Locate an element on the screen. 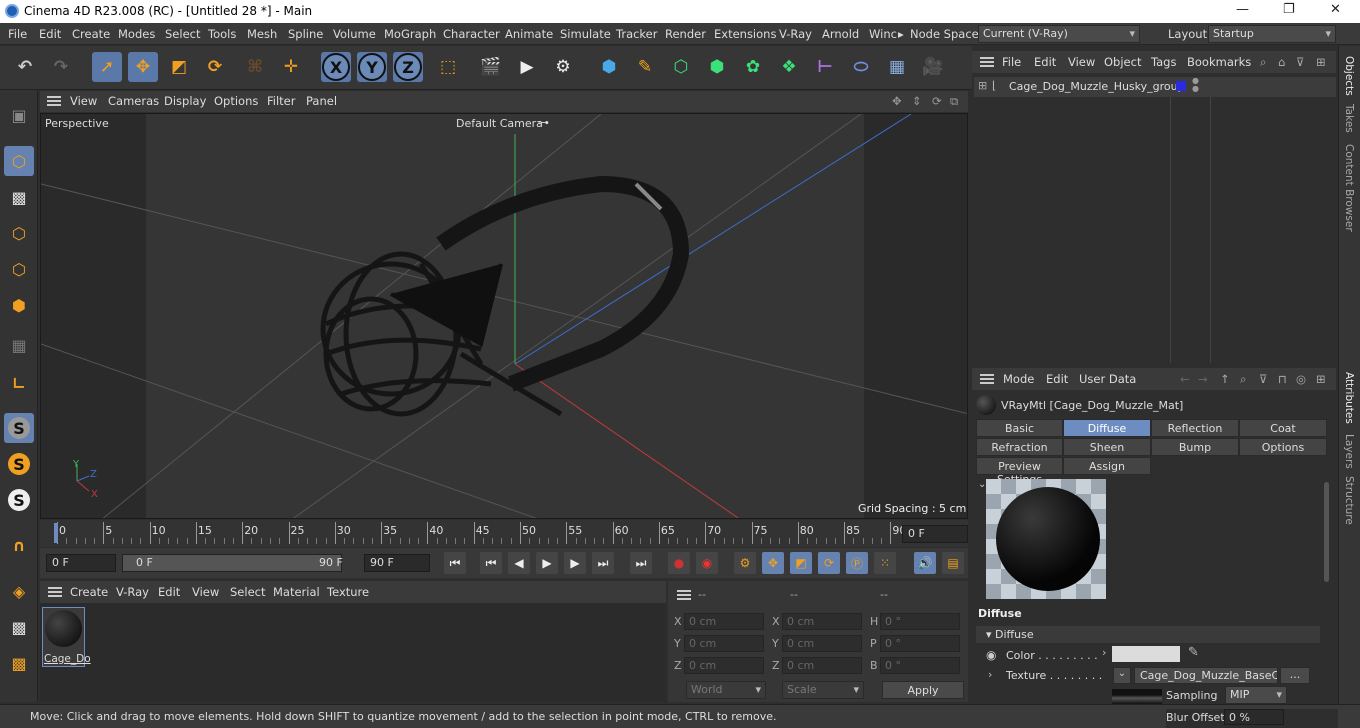 Image resolution: width=1360 pixels, height=728 pixels. side-tab-layers: Layers is located at coordinates (1349, 451).